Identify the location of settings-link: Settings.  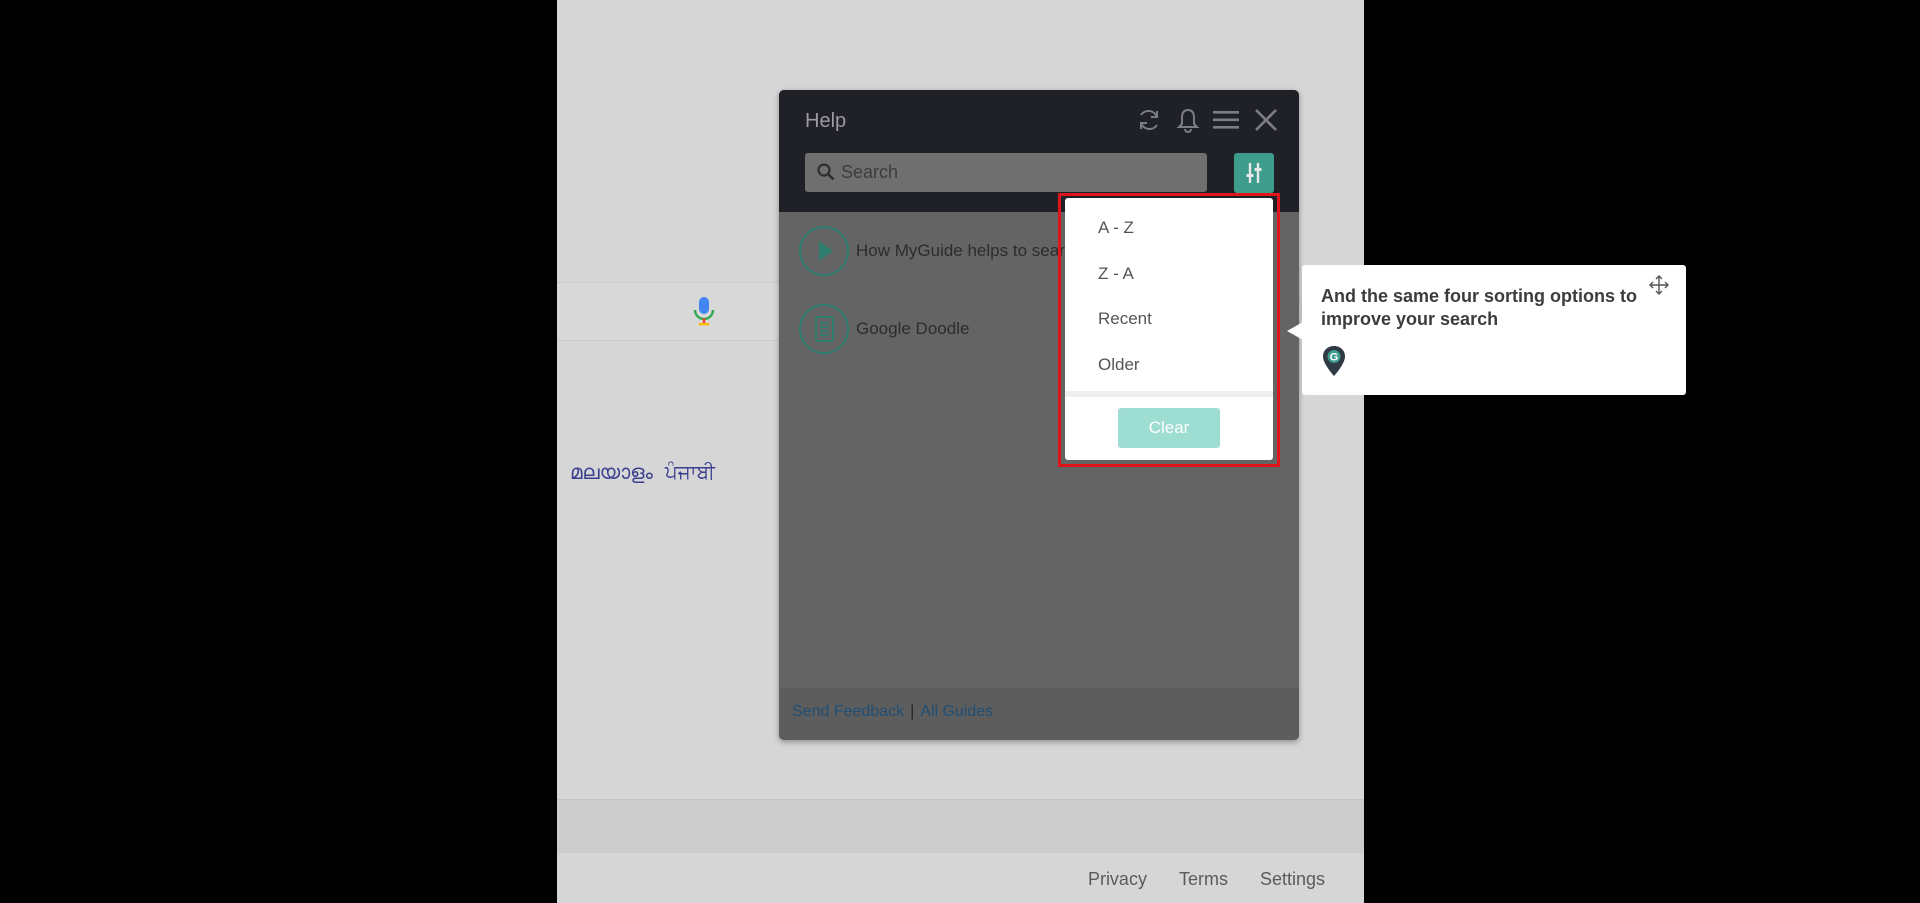
(1292, 879).